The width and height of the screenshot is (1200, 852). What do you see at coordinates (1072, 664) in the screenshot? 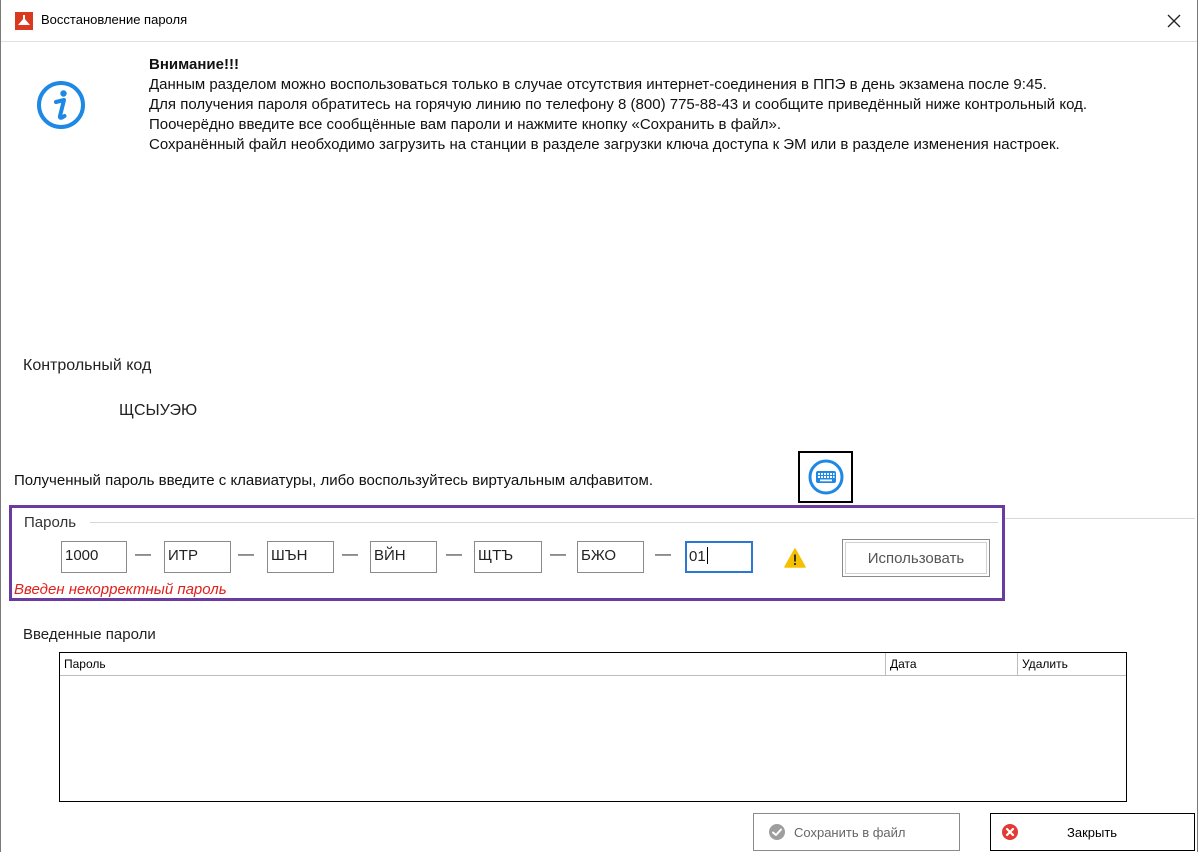
I see `column-header-delete: Удалить` at bounding box center [1072, 664].